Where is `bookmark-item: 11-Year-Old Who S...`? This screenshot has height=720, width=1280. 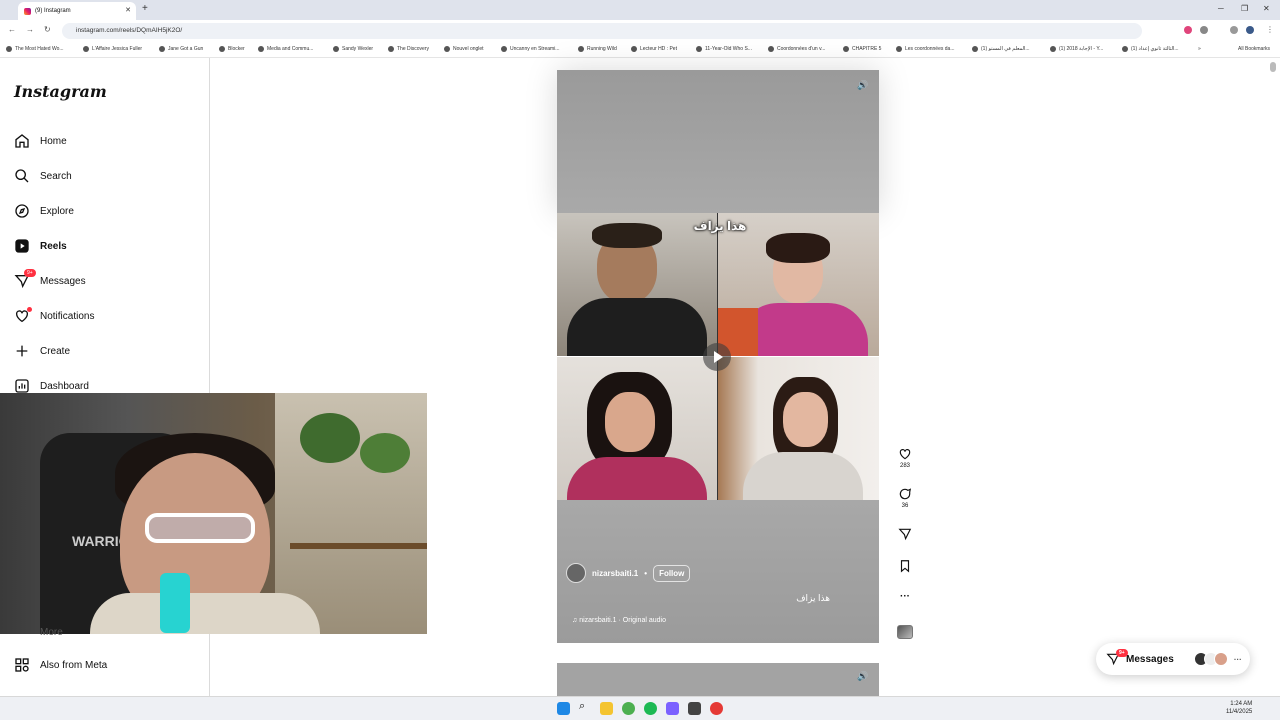 bookmark-item: 11-Year-Old Who S... is located at coordinates (724, 49).